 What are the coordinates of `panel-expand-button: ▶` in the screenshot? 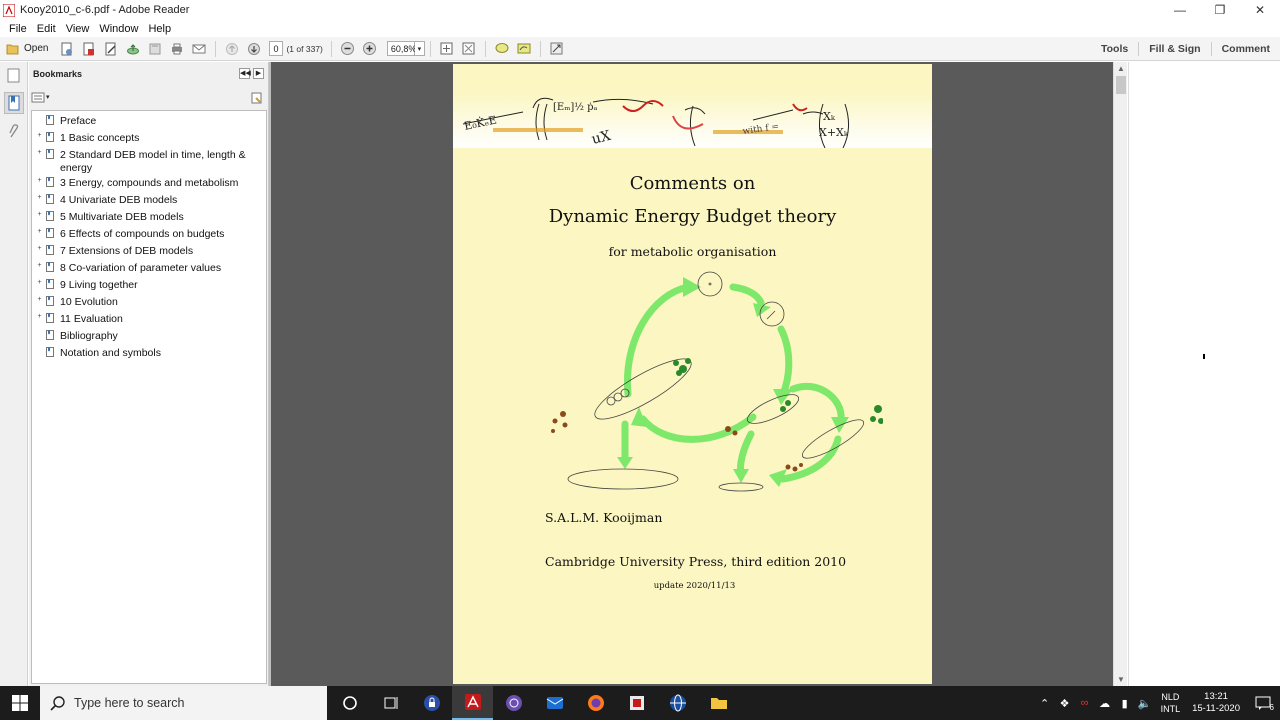 It's located at (258, 73).